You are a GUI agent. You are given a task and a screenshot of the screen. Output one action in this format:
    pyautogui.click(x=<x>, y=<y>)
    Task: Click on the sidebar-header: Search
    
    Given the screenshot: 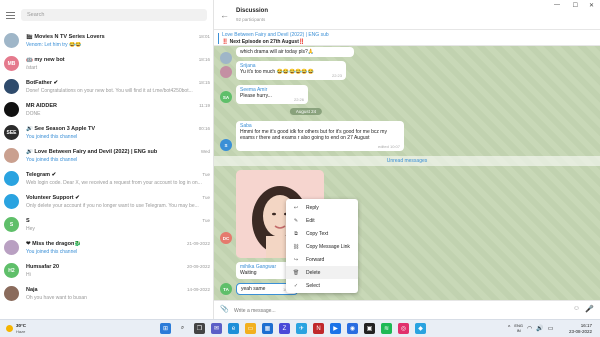 What is the action you would take?
    pyautogui.click(x=106, y=15)
    